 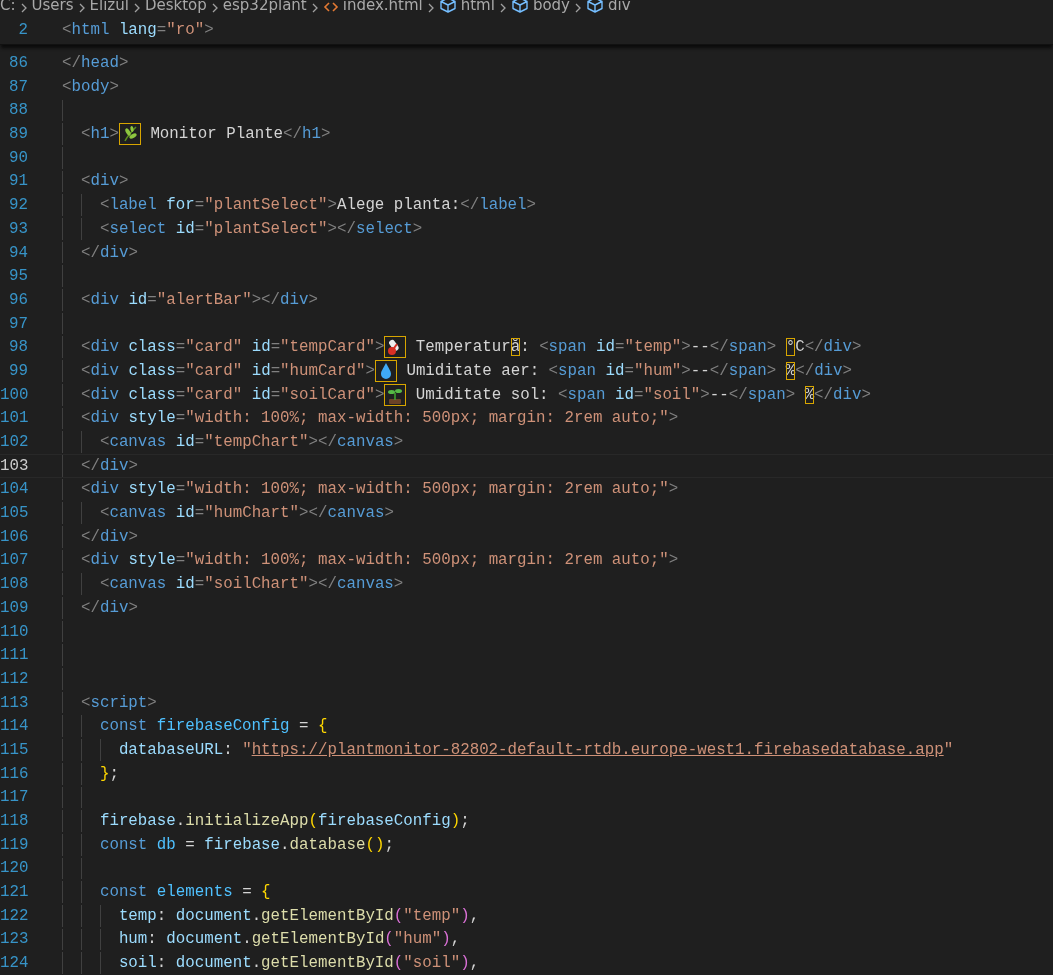 What do you see at coordinates (228, 749) in the screenshot?
I see `code-text: :` at bounding box center [228, 749].